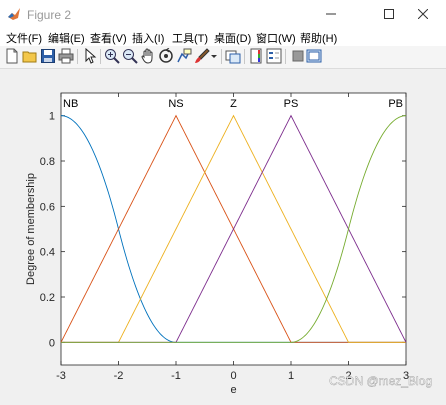 This screenshot has height=405, width=446. Describe the element at coordinates (176, 376) in the screenshot. I see `x-tick-label: -1` at that location.